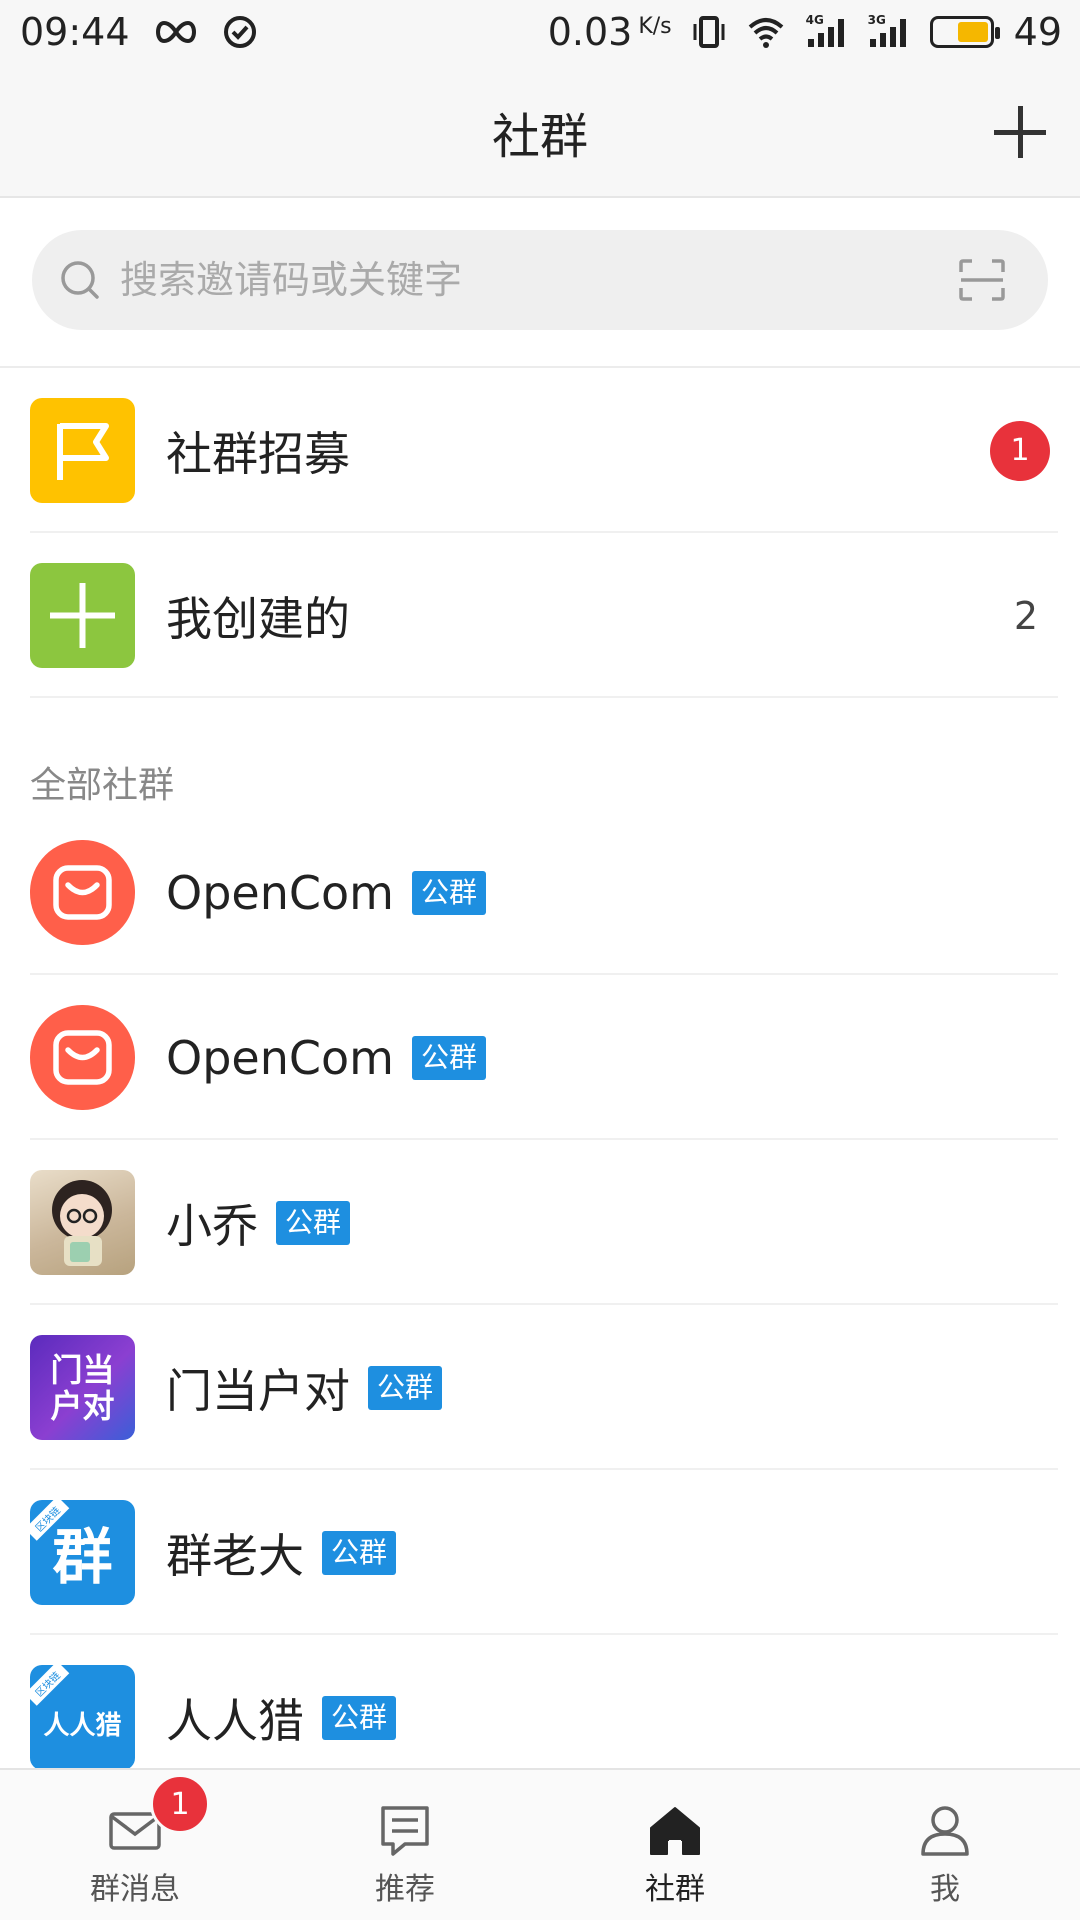 The height and width of the screenshot is (1920, 1080). I want to click on network-speed-value: 0.03, so click(590, 32).